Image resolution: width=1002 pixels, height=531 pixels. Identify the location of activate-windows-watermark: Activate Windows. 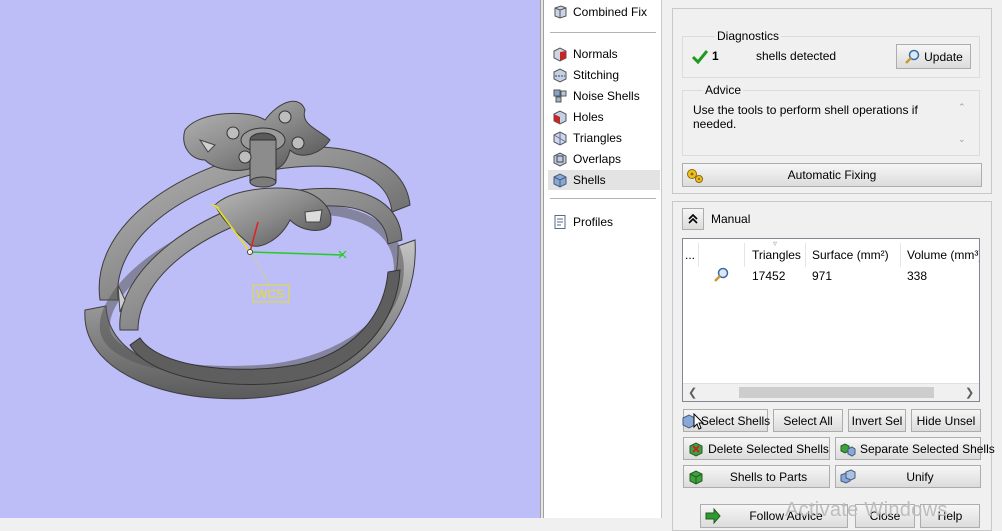
(866, 510).